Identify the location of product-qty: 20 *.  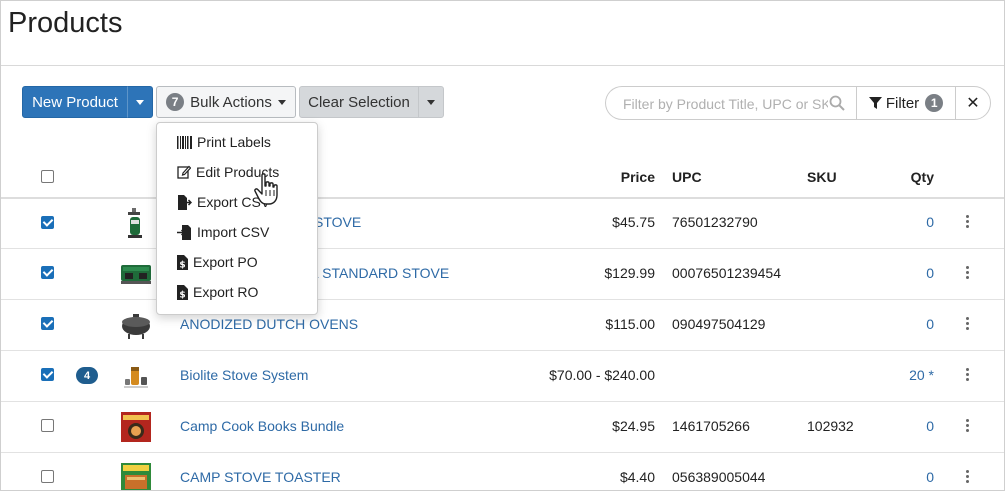
(921, 375).